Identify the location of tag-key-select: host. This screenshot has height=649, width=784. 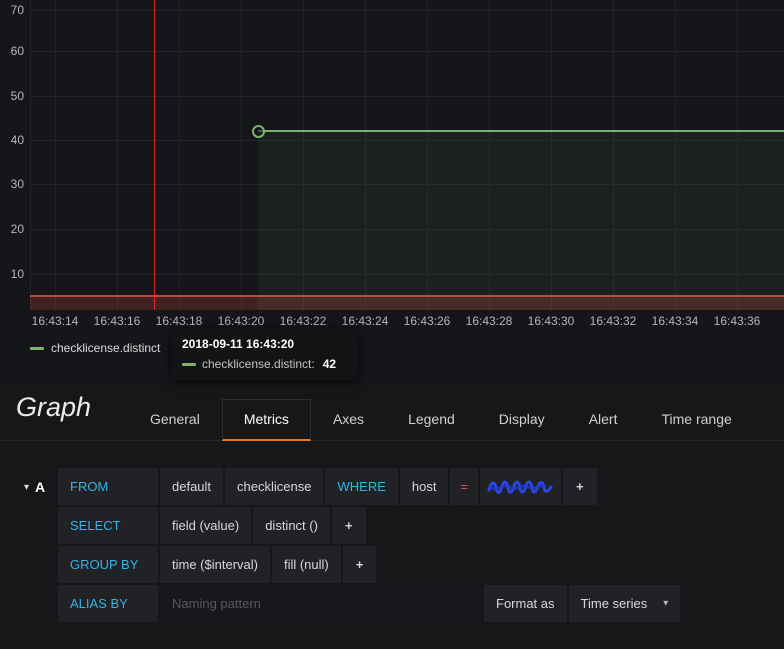
(424, 486).